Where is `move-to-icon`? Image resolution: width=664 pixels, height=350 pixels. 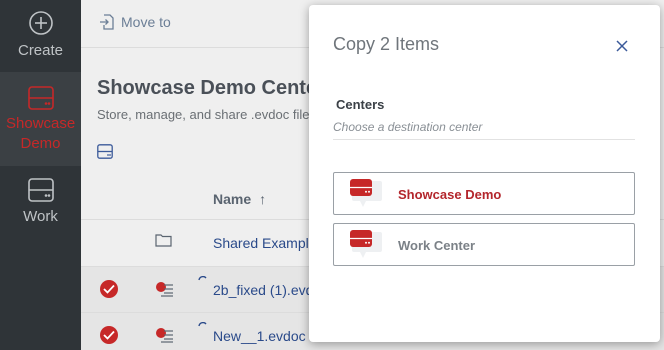 move-to-icon is located at coordinates (107, 22).